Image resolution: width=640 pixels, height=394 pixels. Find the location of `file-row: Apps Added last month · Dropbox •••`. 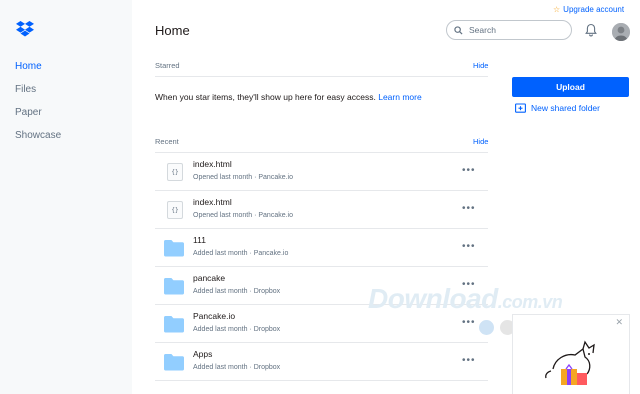

file-row: Apps Added last month · Dropbox ••• is located at coordinates (321, 362).